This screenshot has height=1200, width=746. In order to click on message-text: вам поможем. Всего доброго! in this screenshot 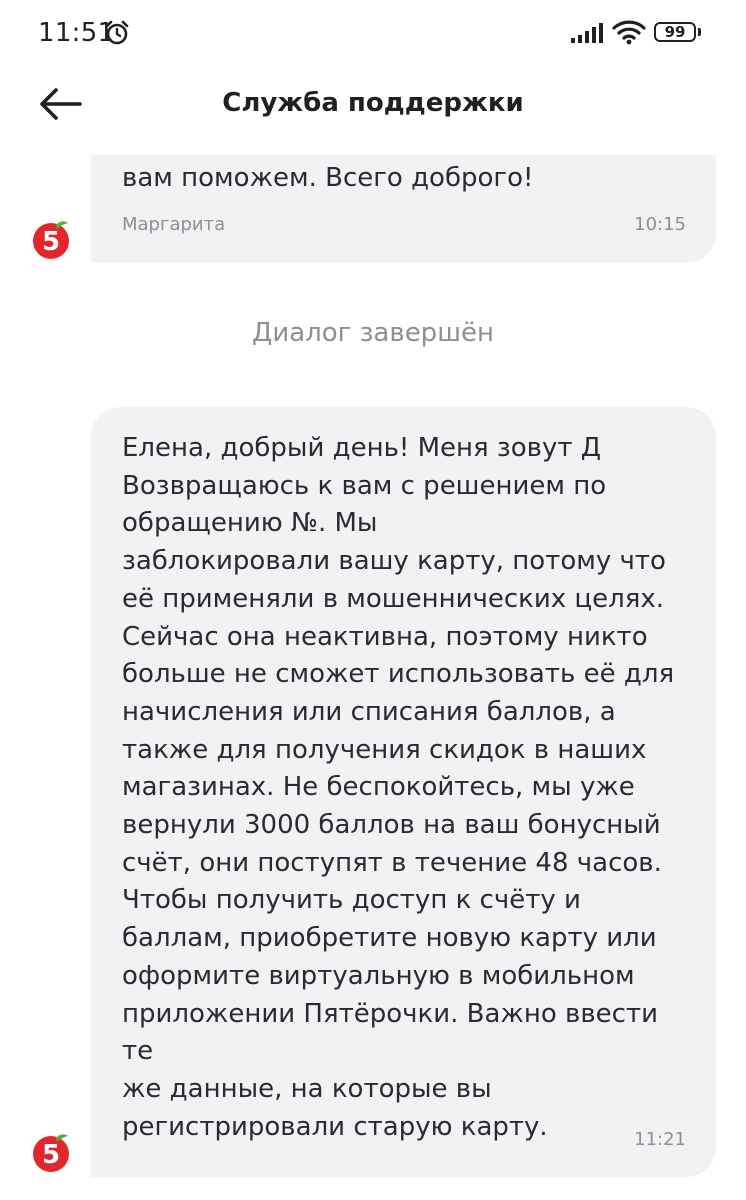, I will do `click(328, 178)`.